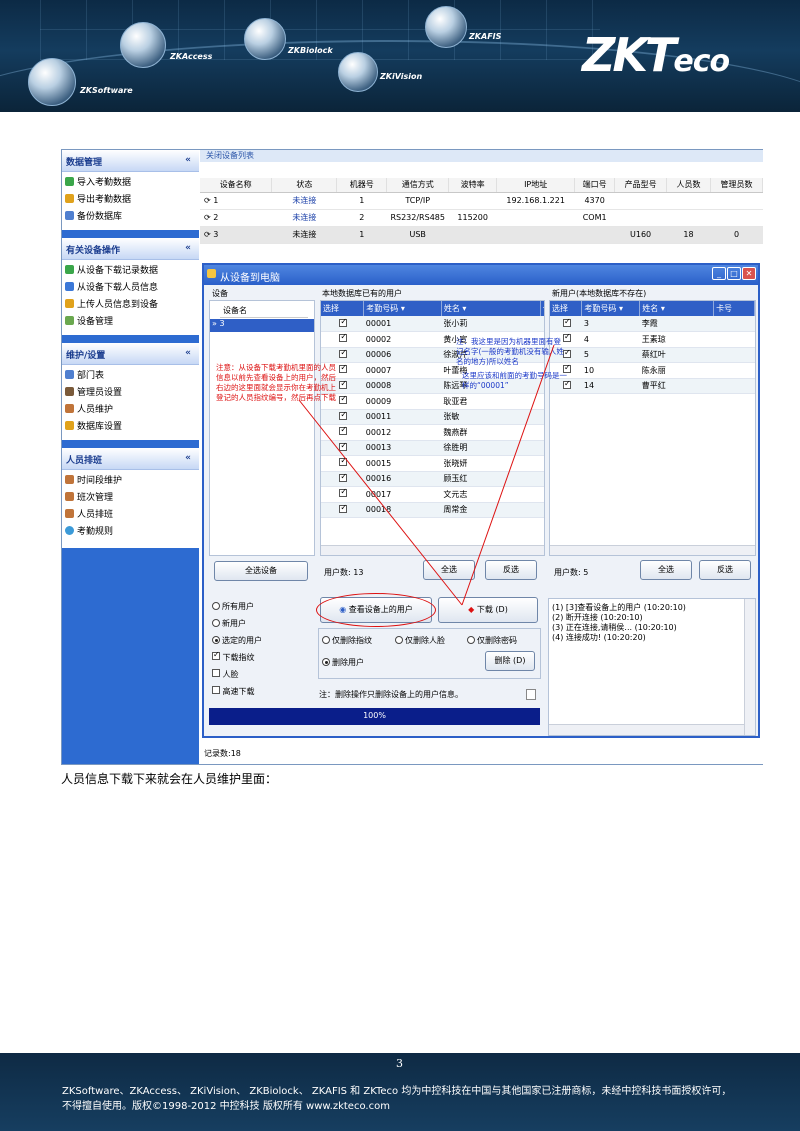 This screenshot has height=1131, width=800. I want to click on roster-icon, so click(69, 513).